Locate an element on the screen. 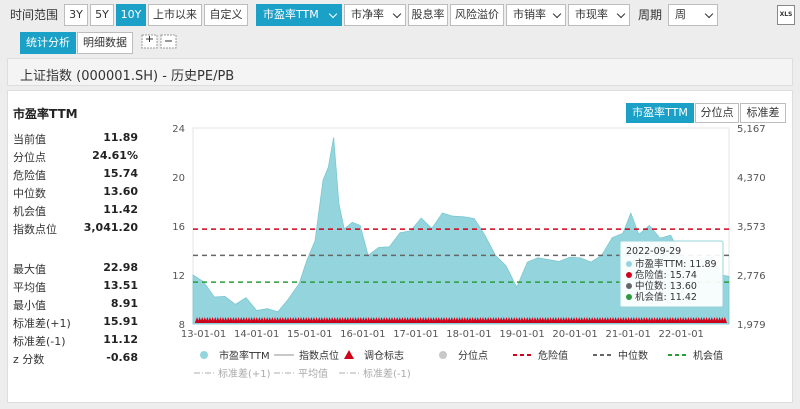  tab-details: 明细数据 is located at coordinates (105, 43).